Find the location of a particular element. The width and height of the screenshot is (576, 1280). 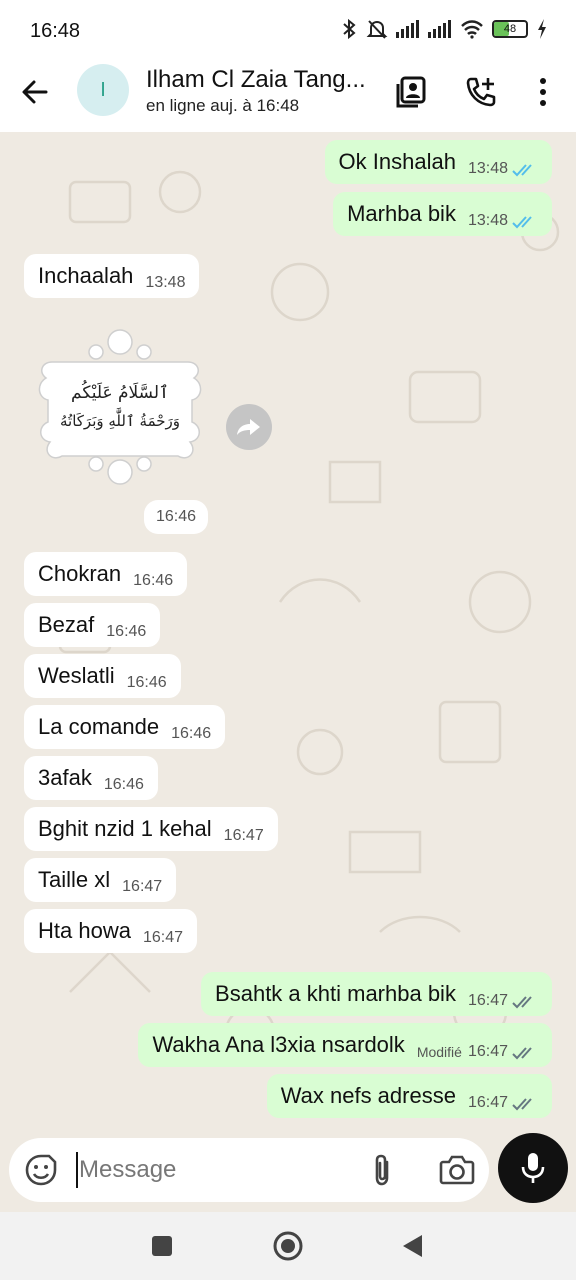

outgoing-message: Marhba bik 13:48 is located at coordinates (442, 214).